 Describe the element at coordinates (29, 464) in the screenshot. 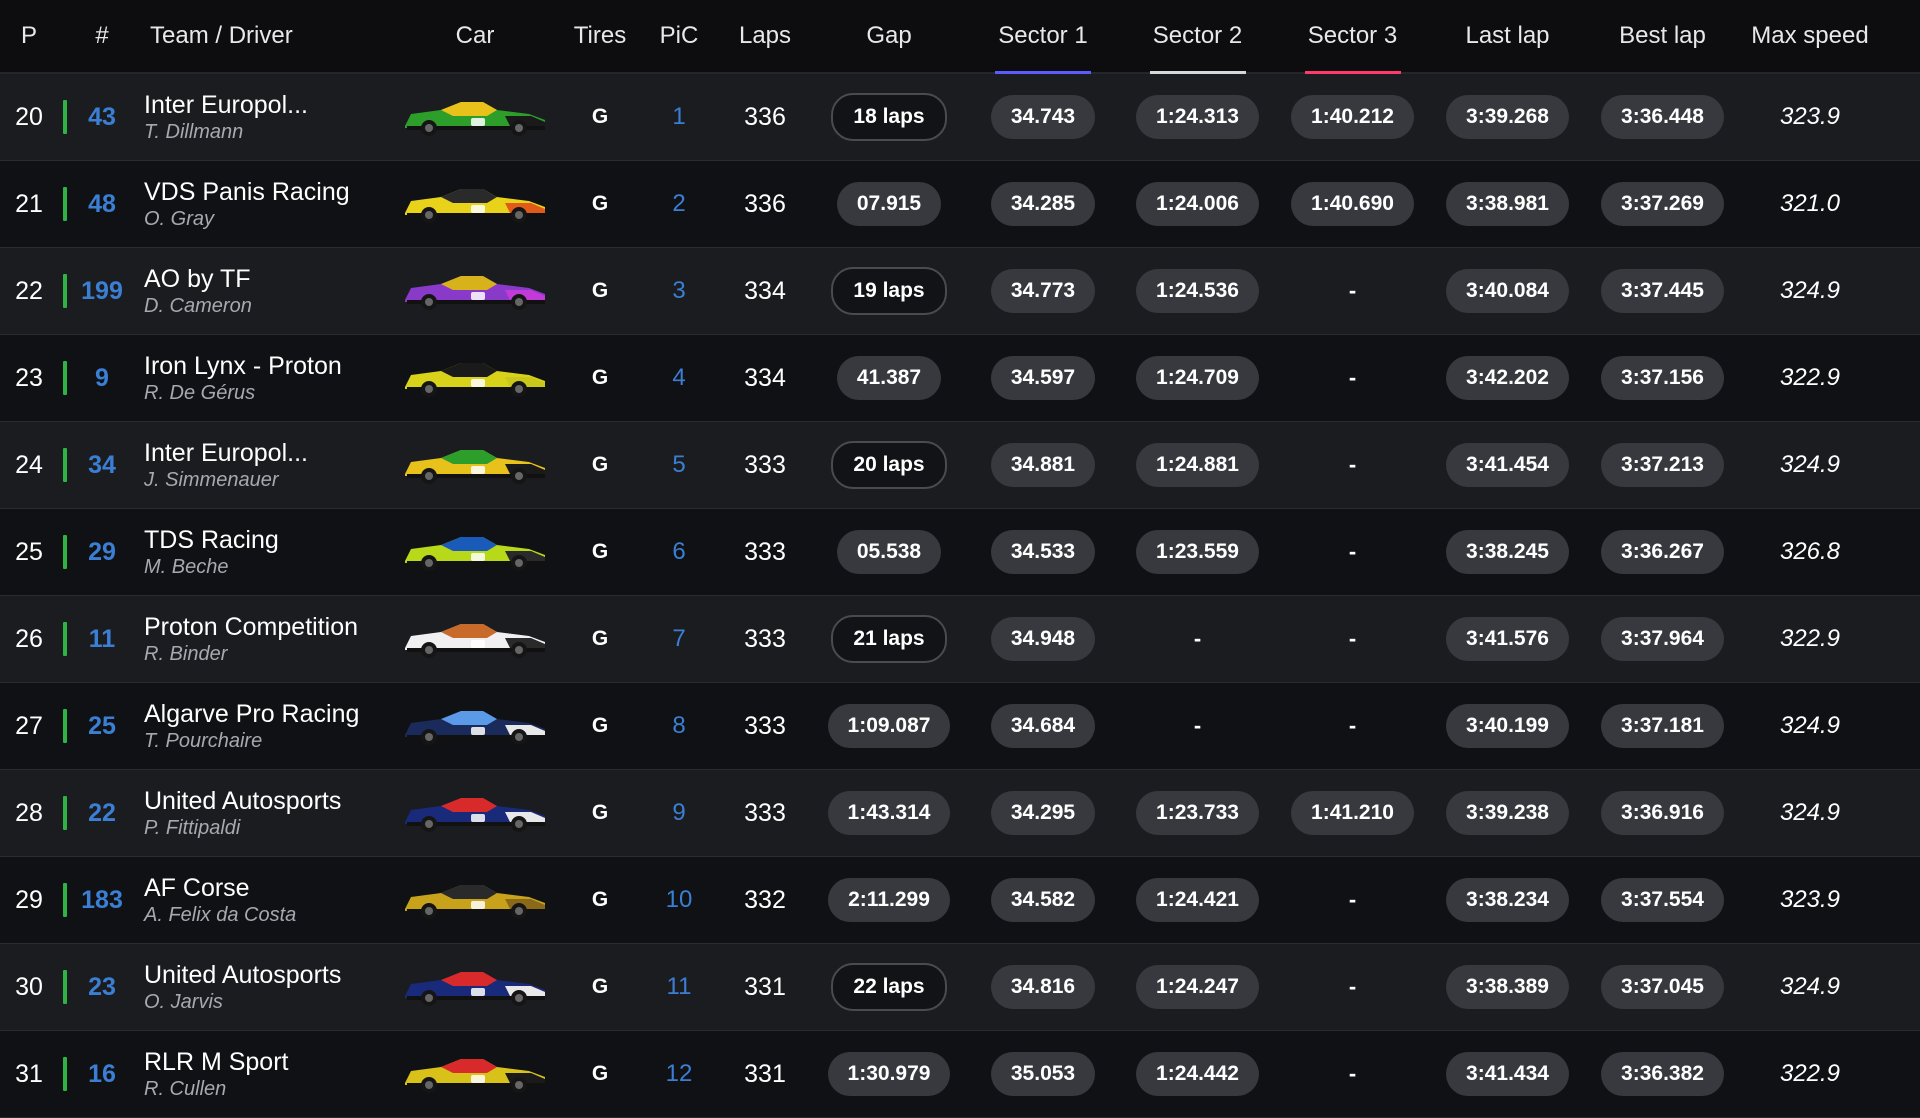

I see `position: 24` at that location.